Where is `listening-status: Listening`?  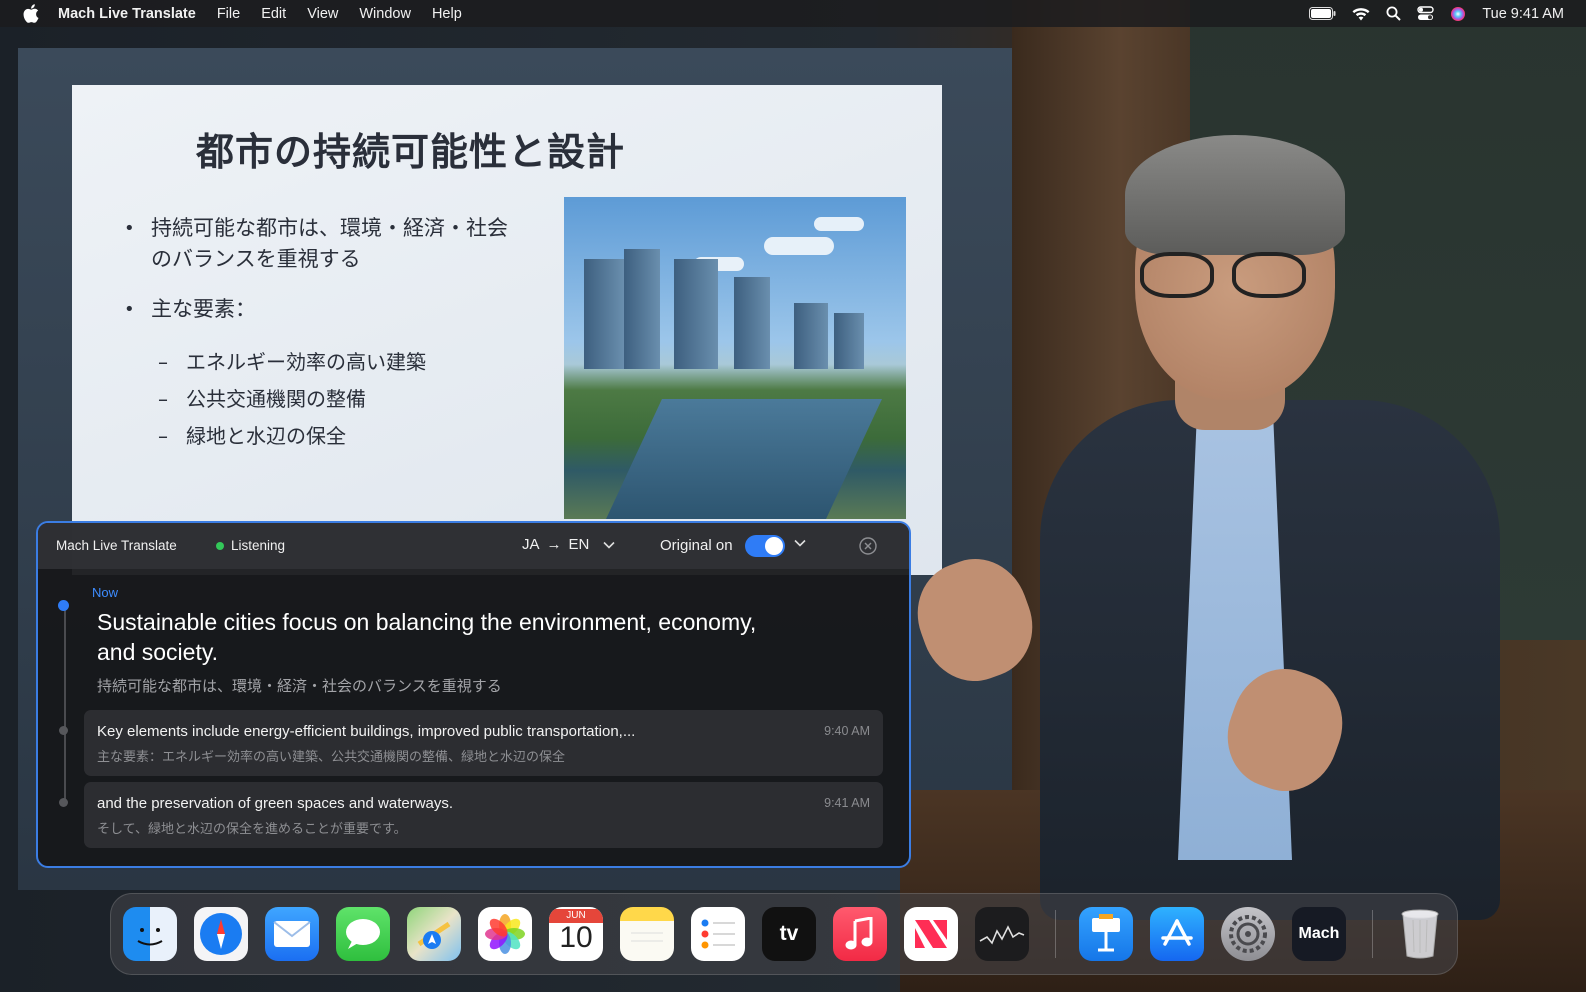
listening-status: Listening is located at coordinates (250, 545).